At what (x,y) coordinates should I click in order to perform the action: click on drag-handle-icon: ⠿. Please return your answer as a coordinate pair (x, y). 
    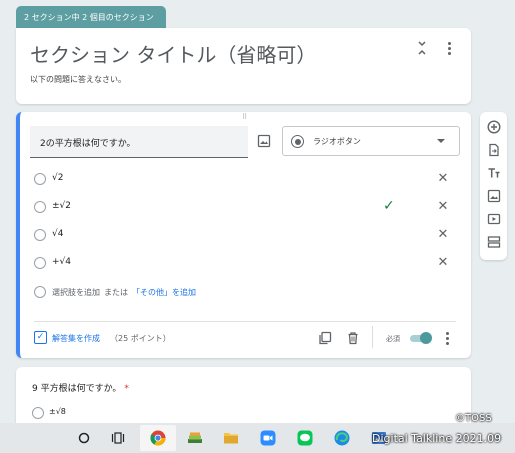
    Looking at the image, I should click on (248, 117).